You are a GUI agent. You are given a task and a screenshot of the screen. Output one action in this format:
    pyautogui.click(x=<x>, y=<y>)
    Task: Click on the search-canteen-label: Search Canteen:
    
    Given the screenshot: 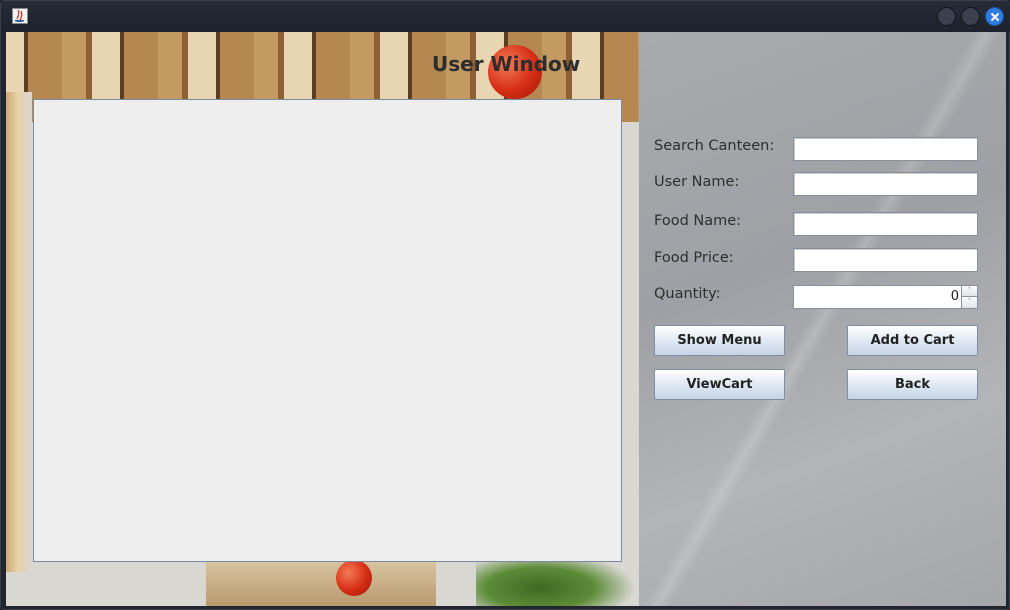 What is the action you would take?
    pyautogui.click(x=714, y=146)
    